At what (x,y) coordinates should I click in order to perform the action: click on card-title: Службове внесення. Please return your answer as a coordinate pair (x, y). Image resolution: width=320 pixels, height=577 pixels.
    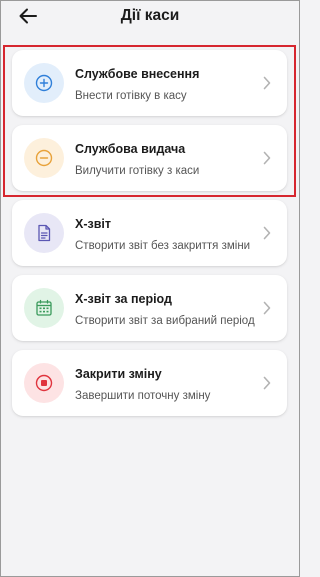
    Looking at the image, I should click on (137, 74).